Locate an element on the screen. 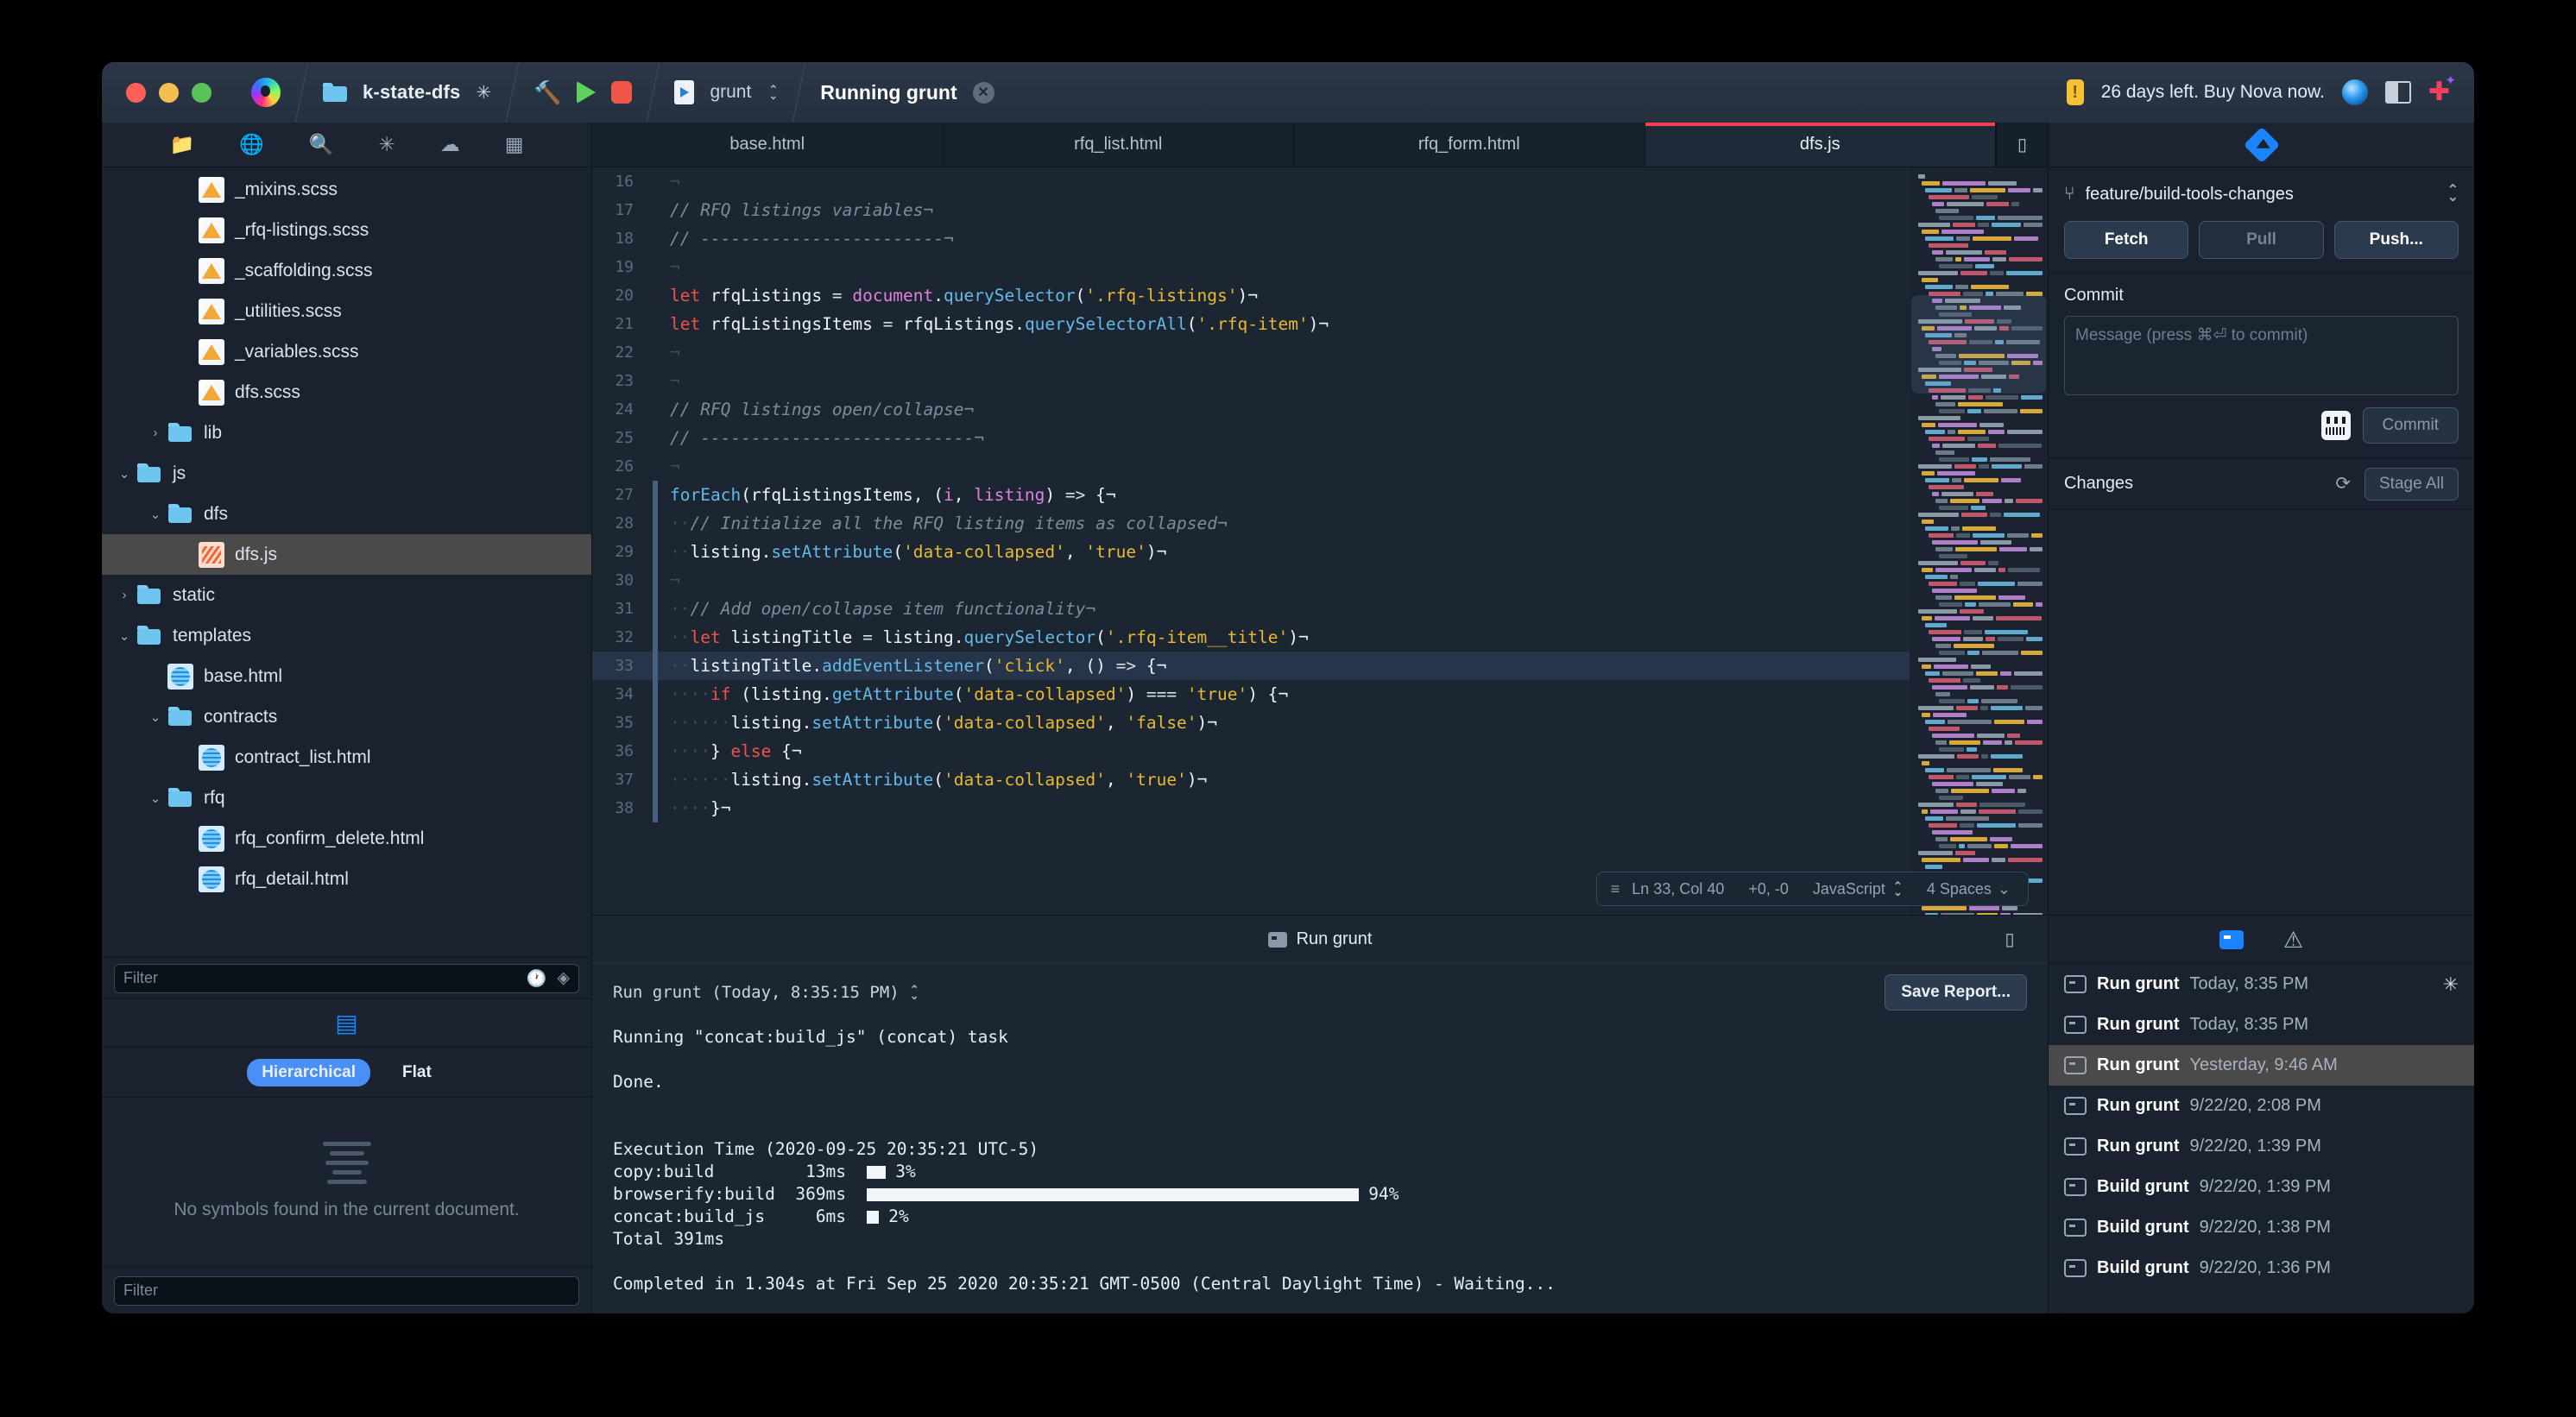  search-icon: 🔍 is located at coordinates (321, 144).